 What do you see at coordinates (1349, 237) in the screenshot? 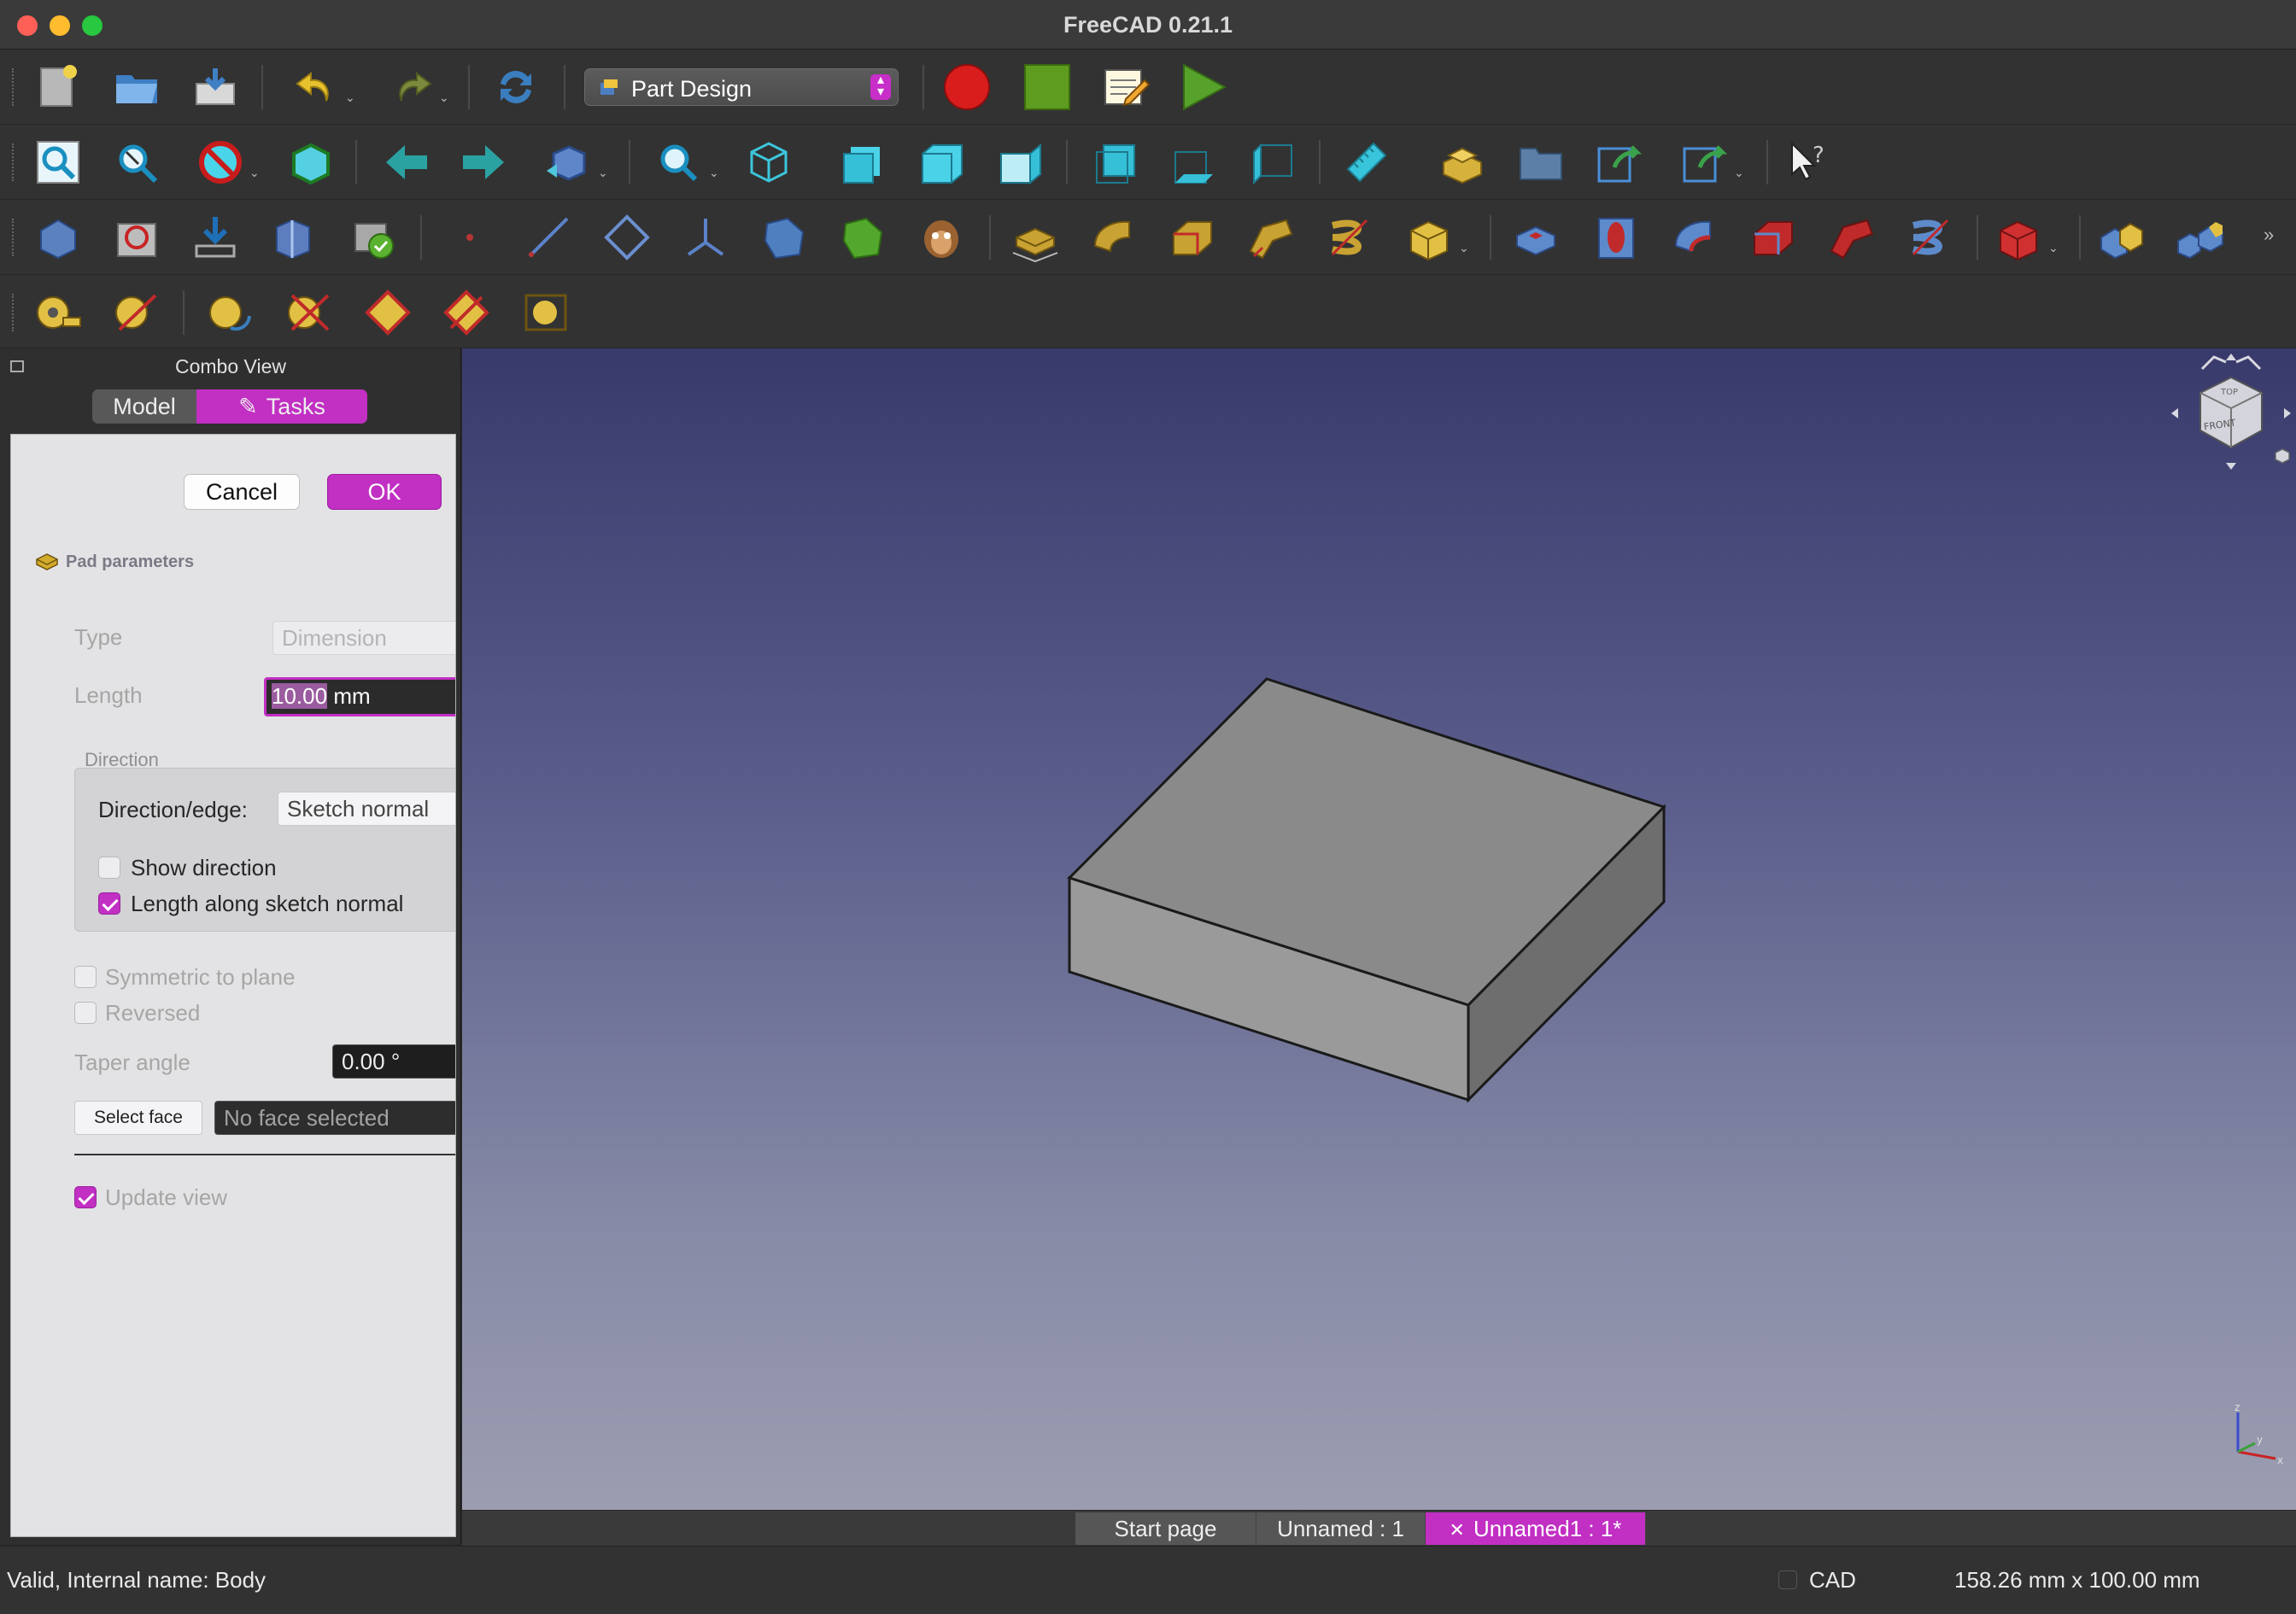
I see `additive-helix-icon` at bounding box center [1349, 237].